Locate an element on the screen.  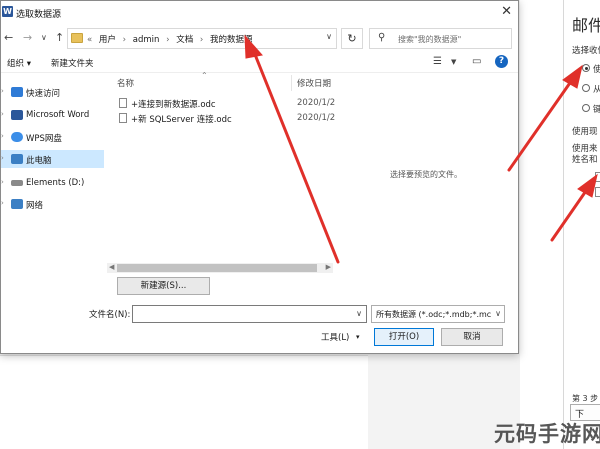
cloud-icon is located at coordinates (17, 137).